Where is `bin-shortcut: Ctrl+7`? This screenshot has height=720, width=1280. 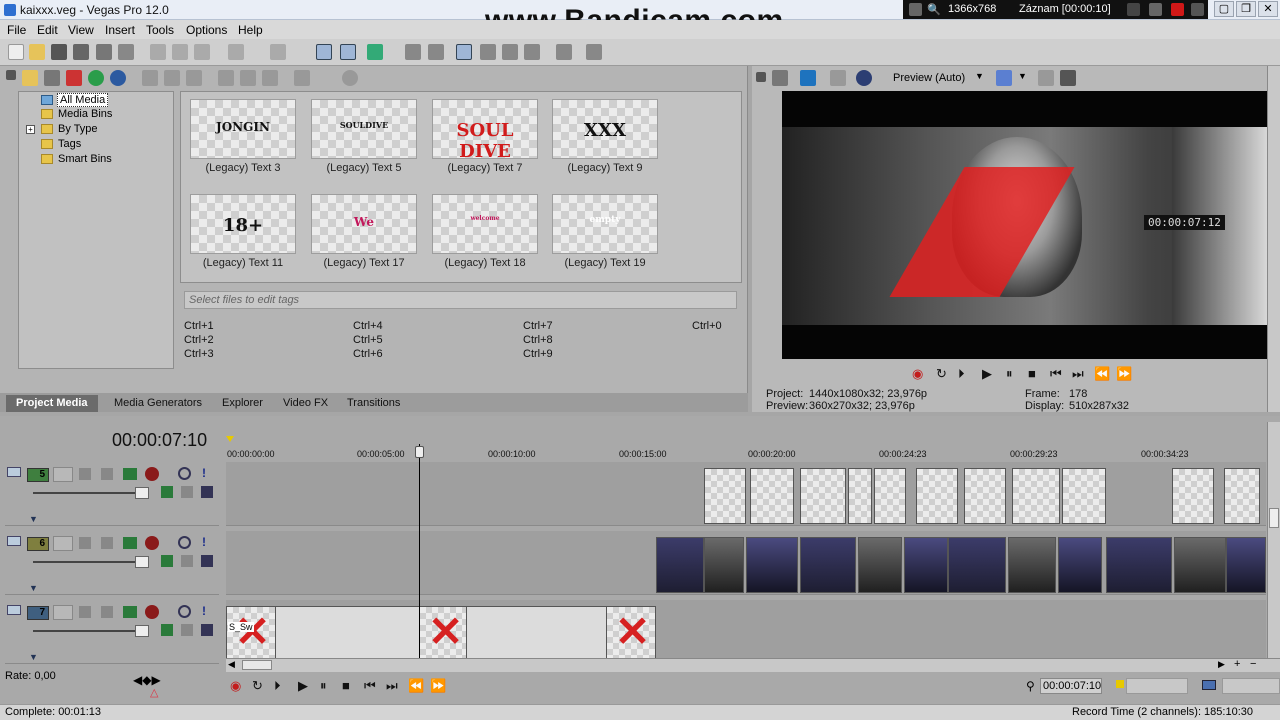 bin-shortcut: Ctrl+7 is located at coordinates (538, 326).